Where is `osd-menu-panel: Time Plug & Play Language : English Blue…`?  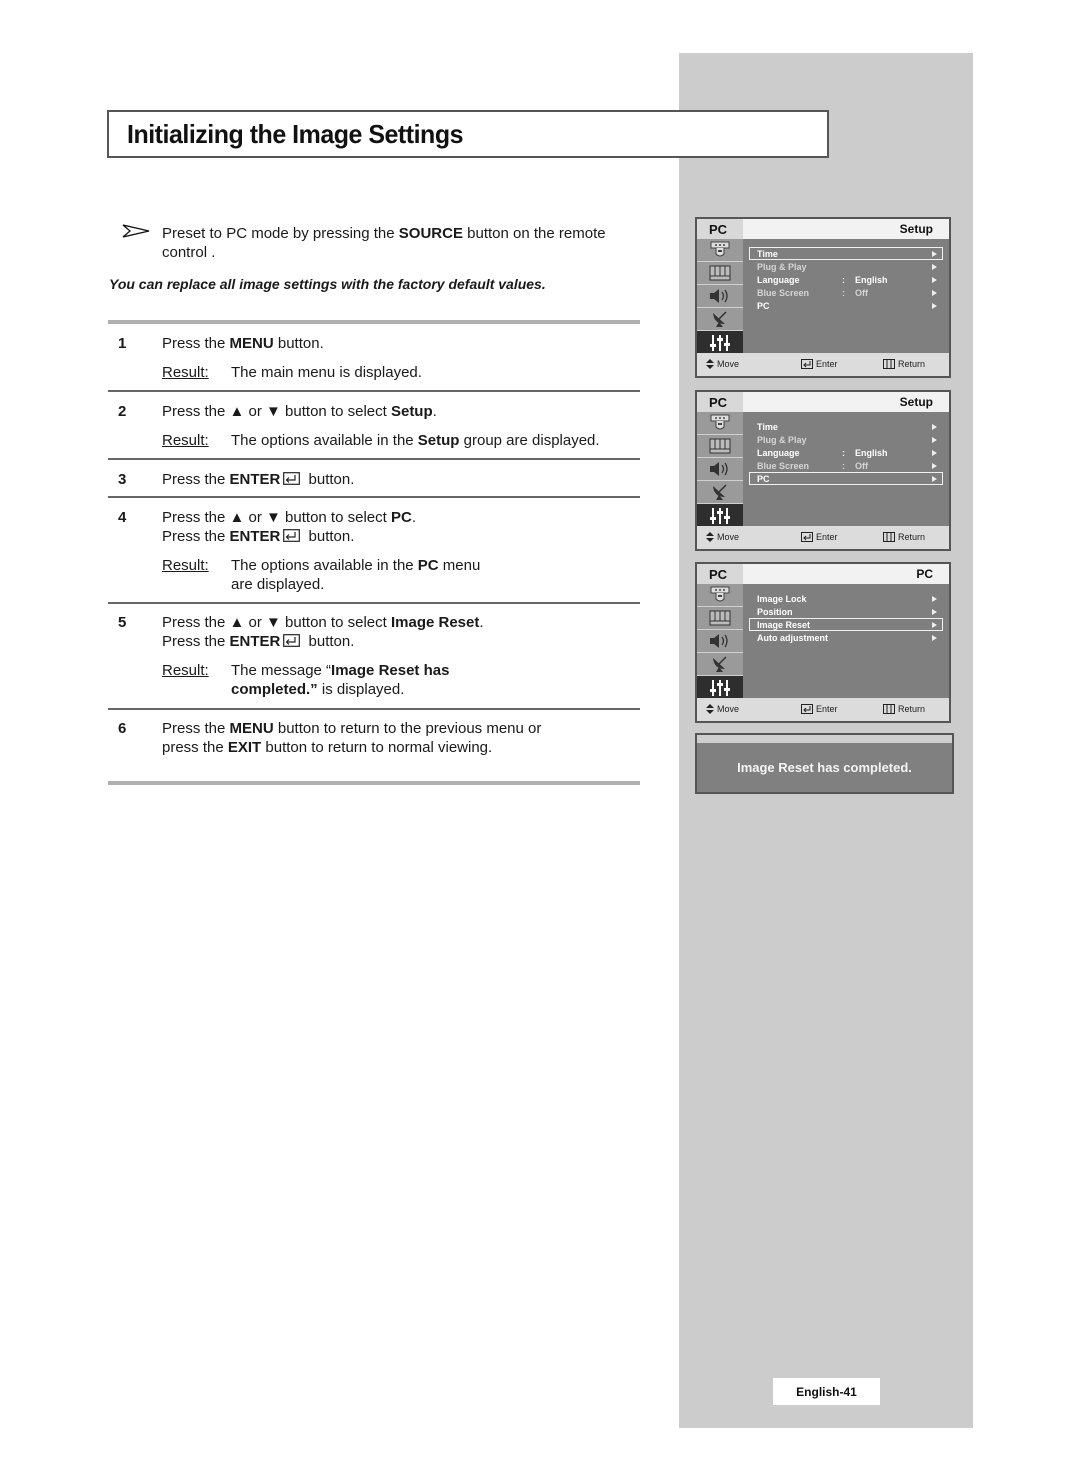
osd-menu-panel: Time Plug & Play Language : English Blue… is located at coordinates (846, 296).